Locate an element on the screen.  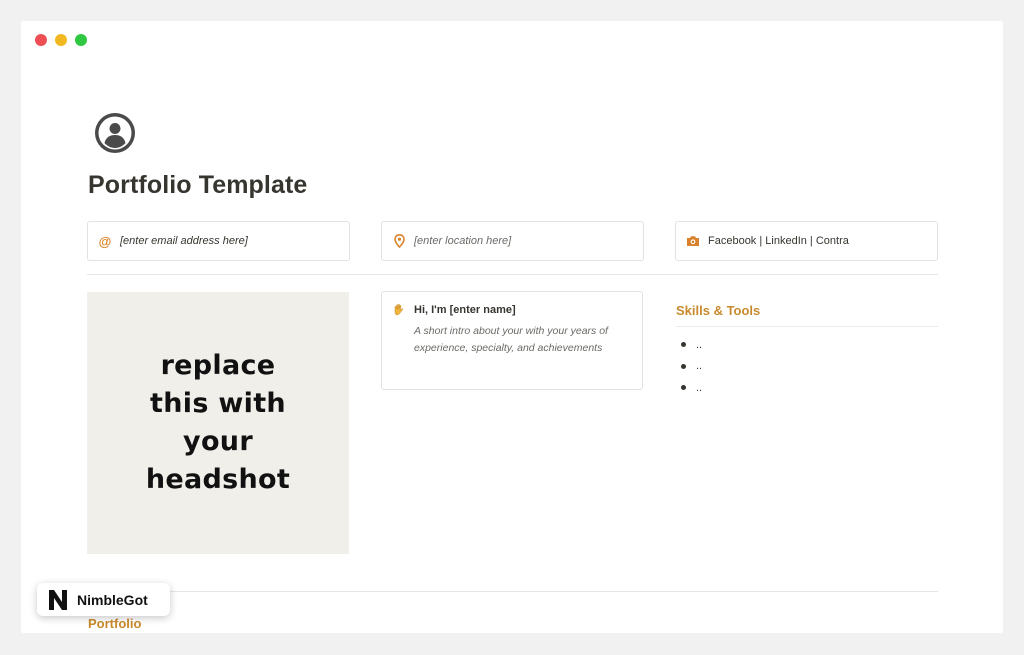
email-field: @ [enter email address here] is located at coordinates (218, 241).